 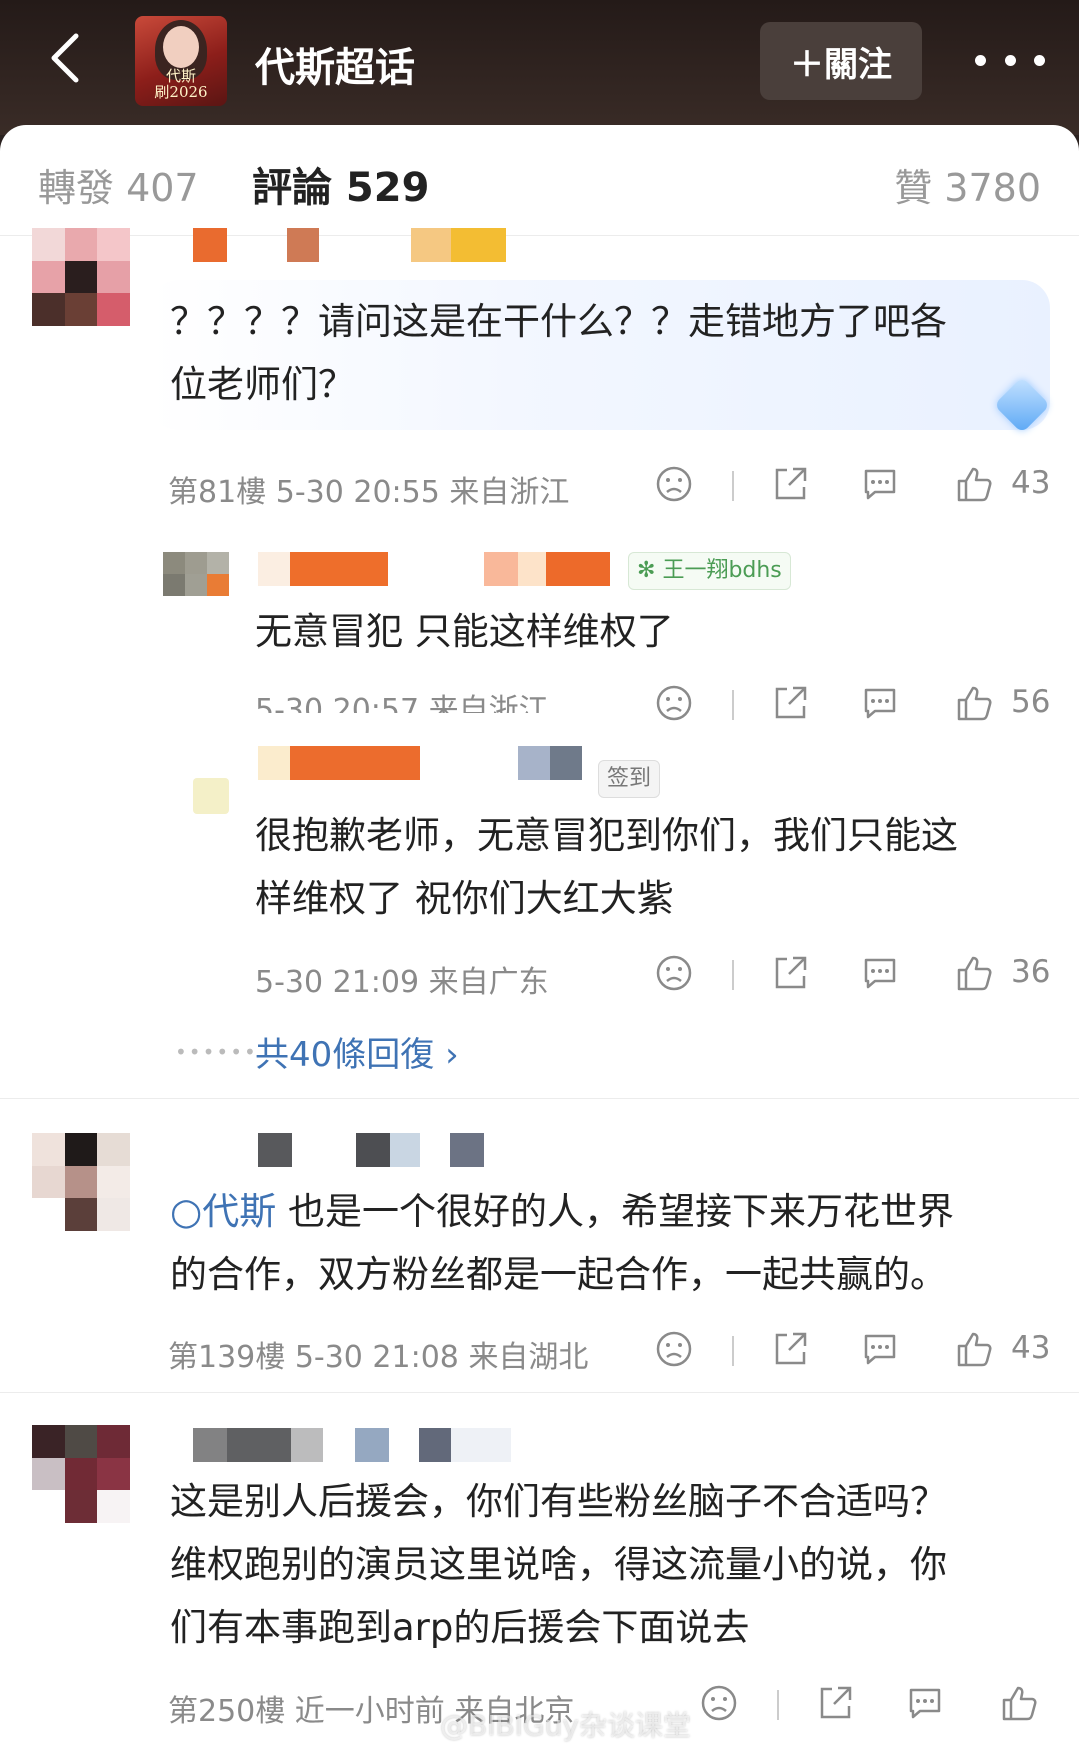 What do you see at coordinates (606, 835) in the screenshot?
I see `reply-text: 很抱歉老师，无意冒犯到你们，我们只能这` at bounding box center [606, 835].